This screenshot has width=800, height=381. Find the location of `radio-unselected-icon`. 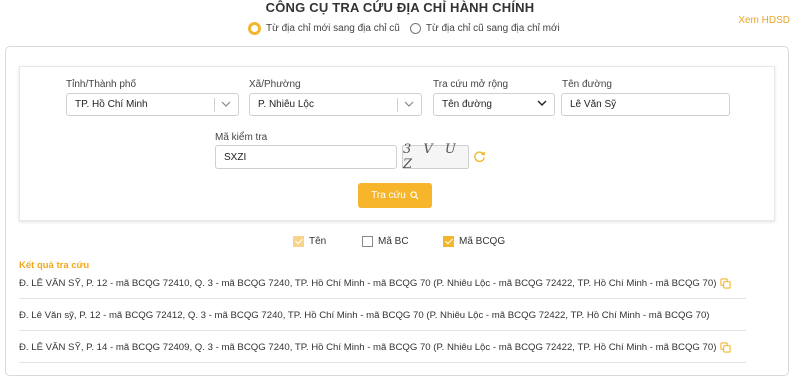

radio-unselected-icon is located at coordinates (415, 28).